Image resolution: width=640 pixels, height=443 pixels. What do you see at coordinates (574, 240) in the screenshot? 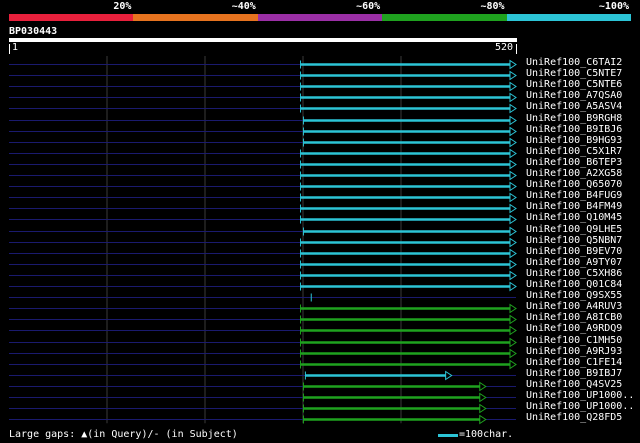
I see `hit-label: UniRef100_Q5NBN7` at bounding box center [574, 240].